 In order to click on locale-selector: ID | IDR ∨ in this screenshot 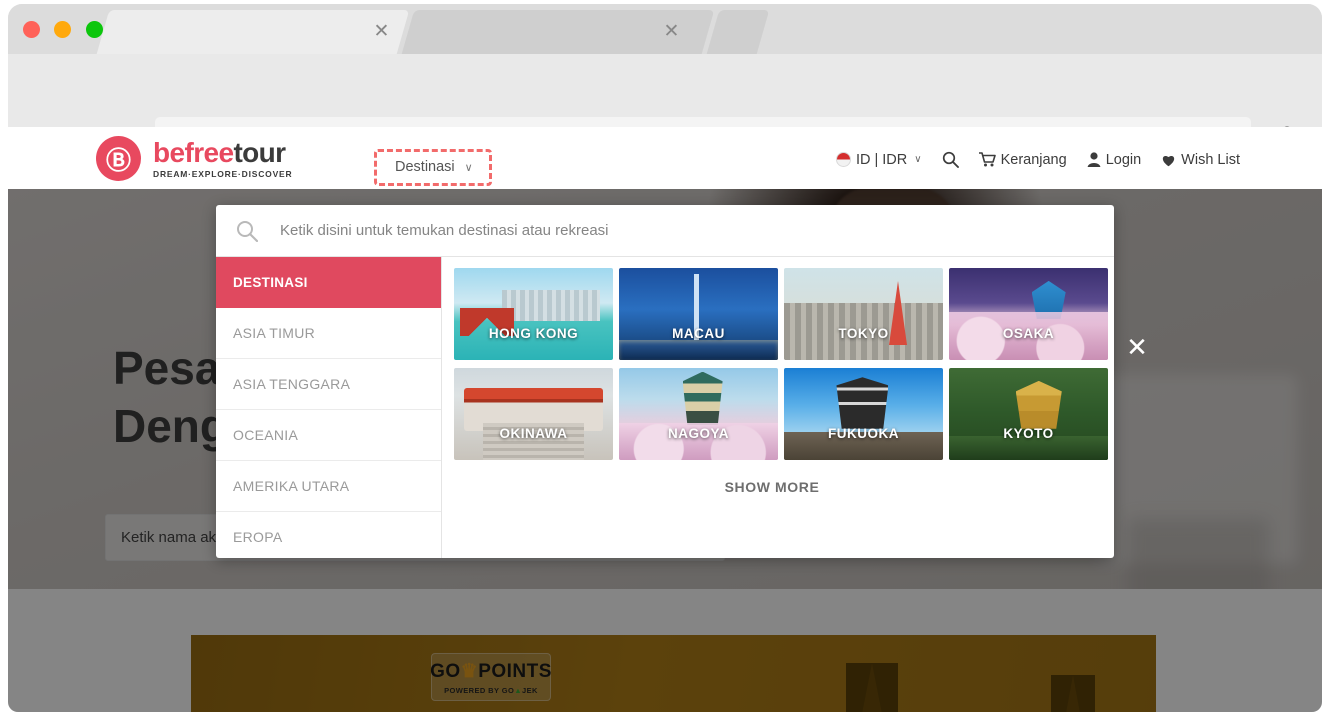, I will do `click(878, 159)`.